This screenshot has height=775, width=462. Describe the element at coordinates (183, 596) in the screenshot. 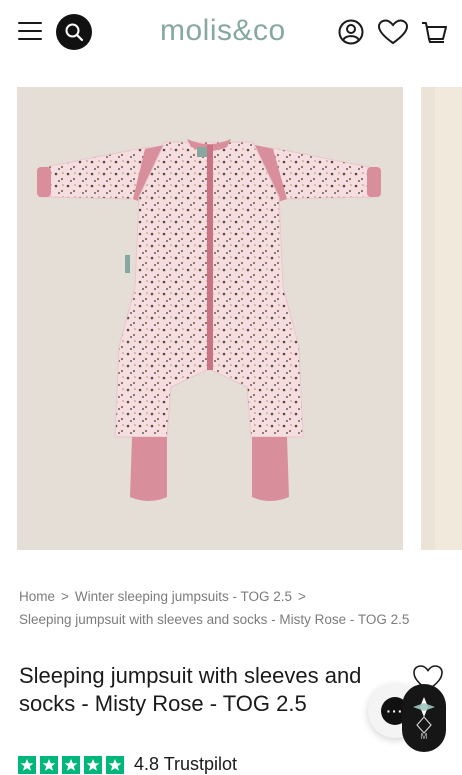

I see `breadcrumb-category: Winter sleeping jumpsuits - TOG 2.5` at that location.